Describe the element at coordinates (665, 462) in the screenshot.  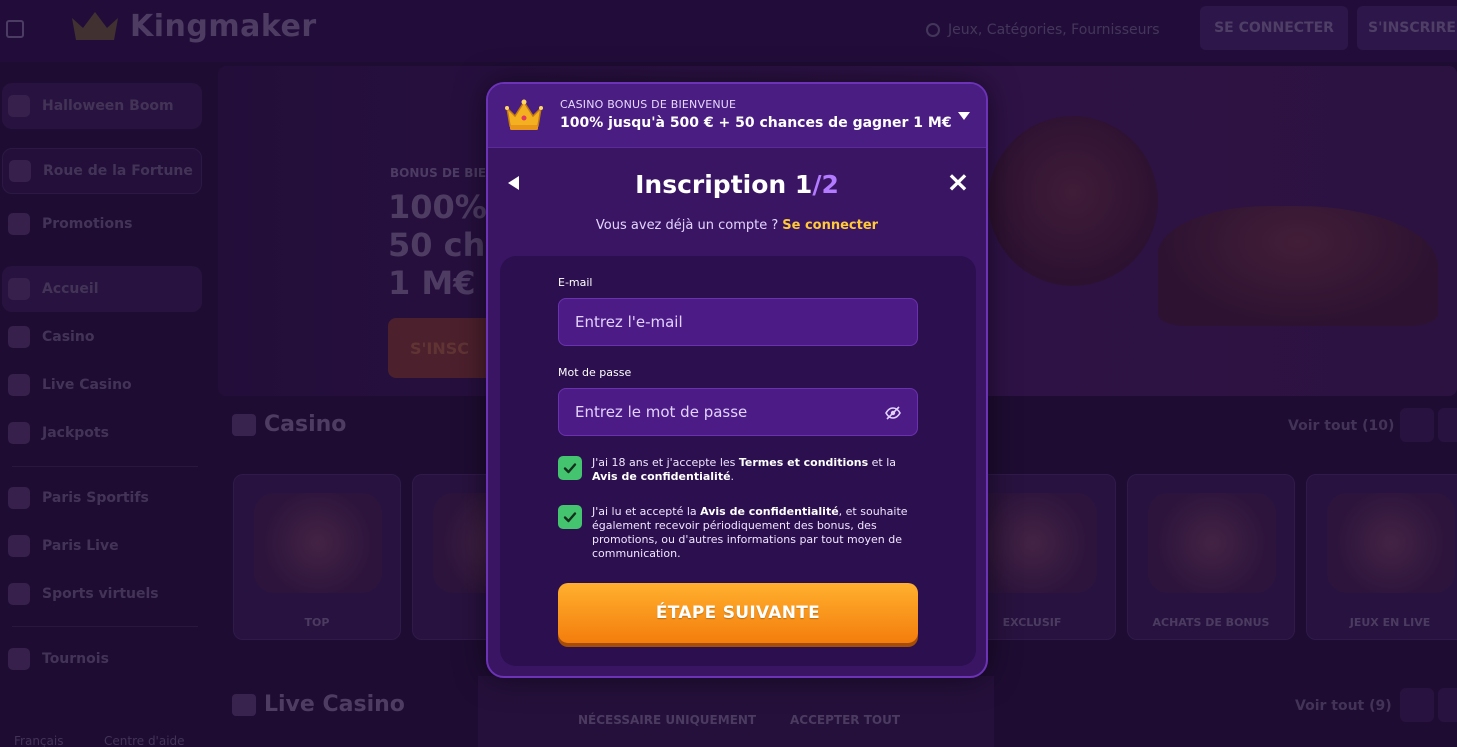
I see `consent-text: J'ai 18 ans et j'accepte les` at that location.